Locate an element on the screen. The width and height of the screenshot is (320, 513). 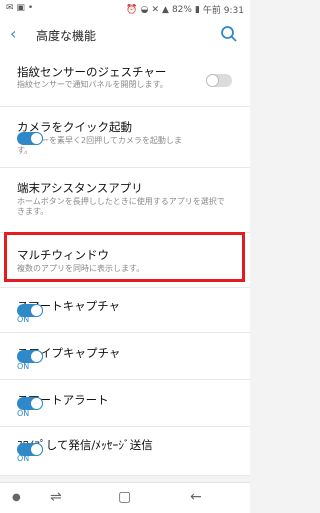
list-item-multi-window: マルチウィンドウ 複数のアプリを同時に表示します。 is located at coordinates (125, 260).